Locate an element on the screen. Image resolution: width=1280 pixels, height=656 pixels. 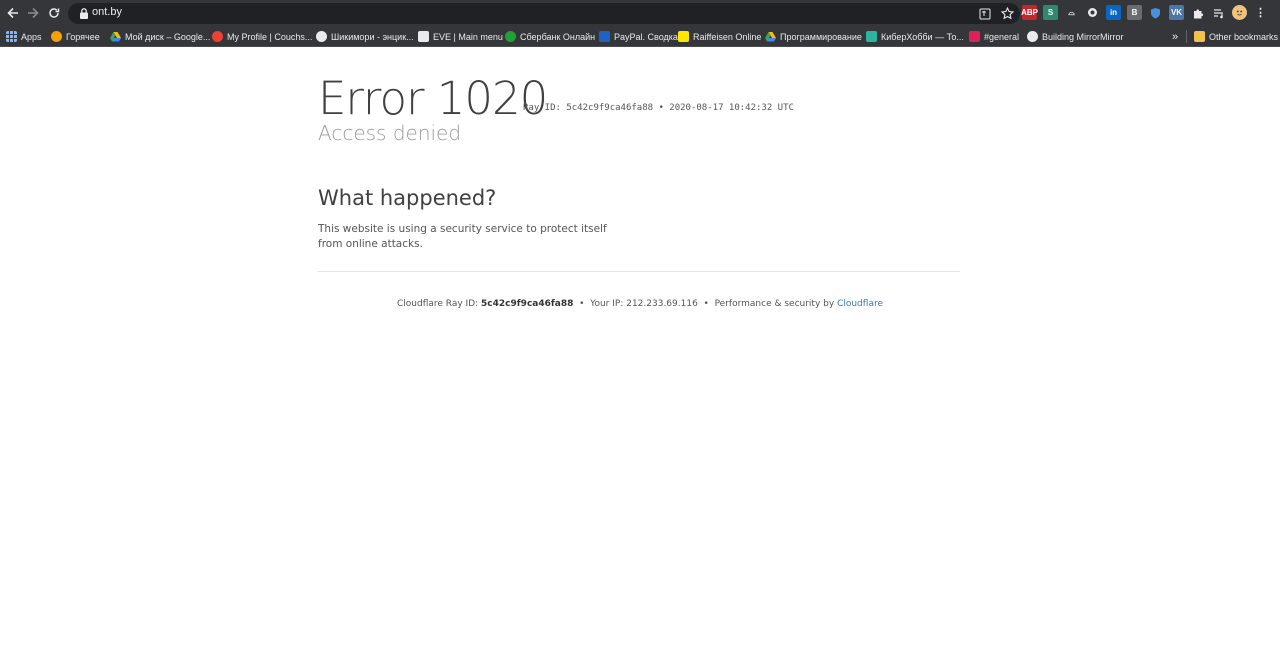
menu-dots-icon: ⋮ is located at coordinates (1260, 12).